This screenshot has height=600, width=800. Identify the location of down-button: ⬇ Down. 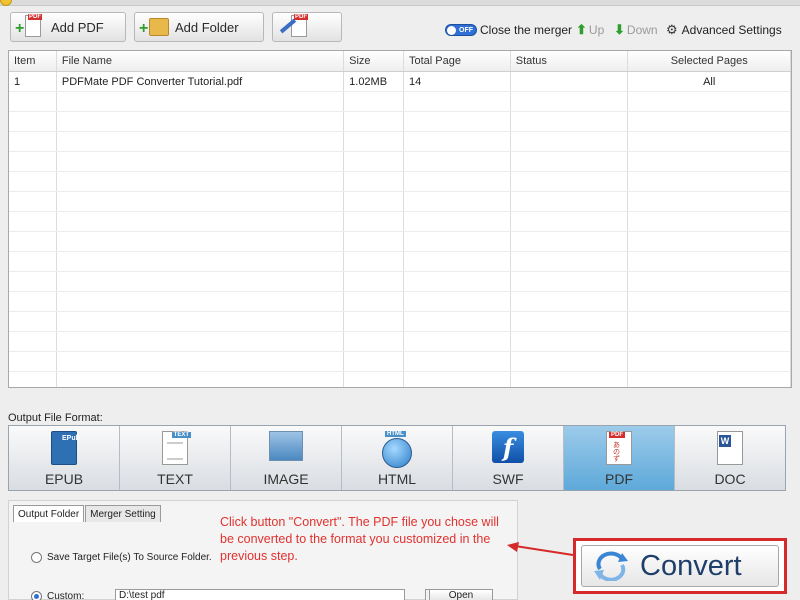
(636, 30).